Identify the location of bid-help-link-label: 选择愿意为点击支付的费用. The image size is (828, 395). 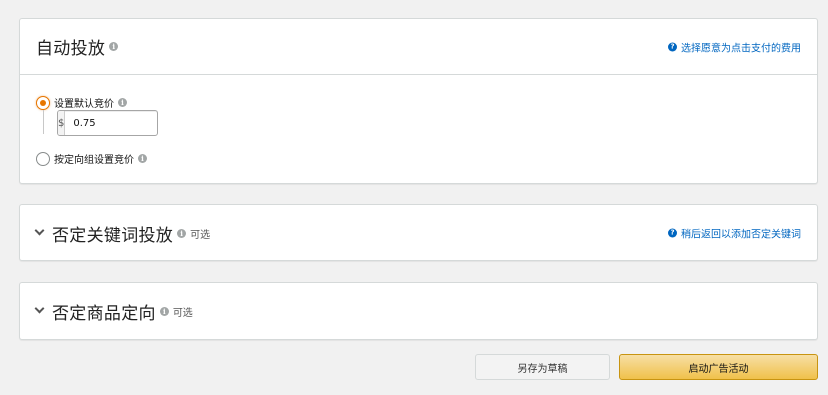
(741, 48).